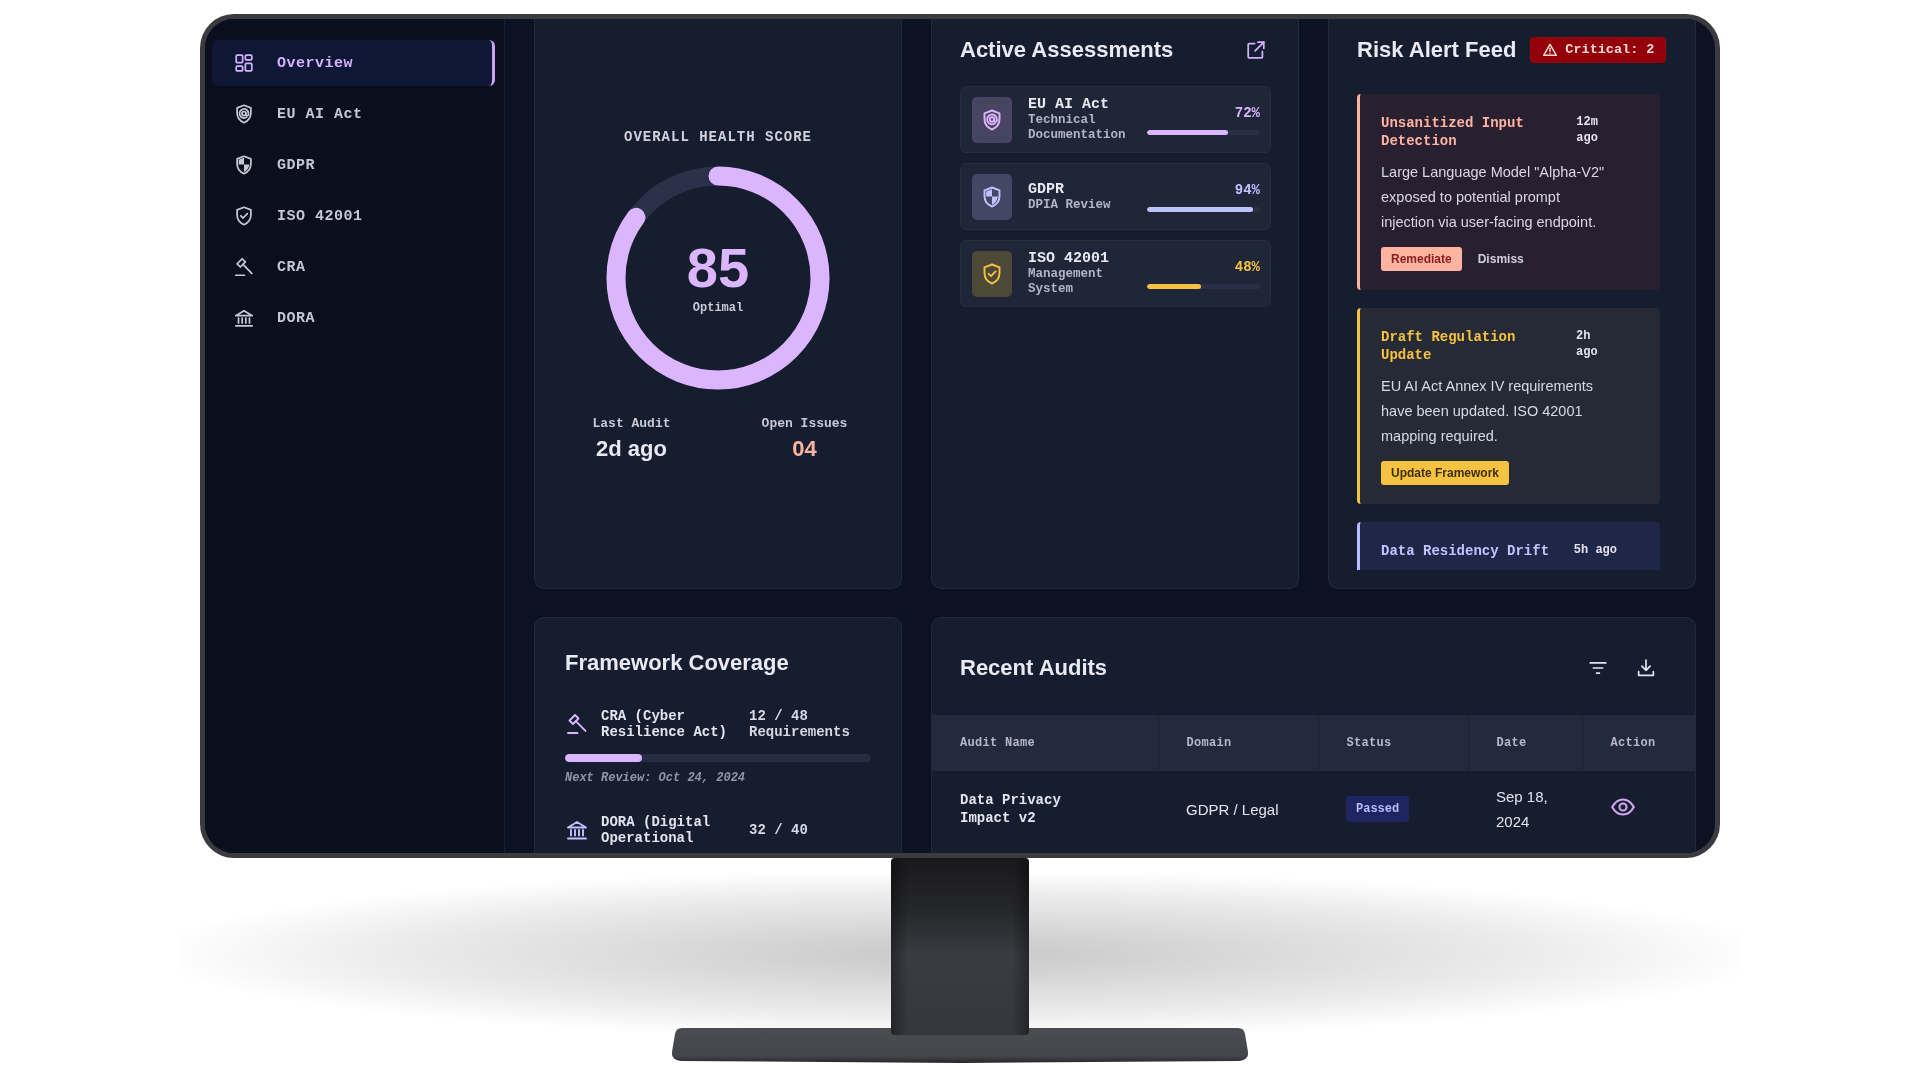  I want to click on table-cell: Sep 18, 2024, so click(1525, 809).